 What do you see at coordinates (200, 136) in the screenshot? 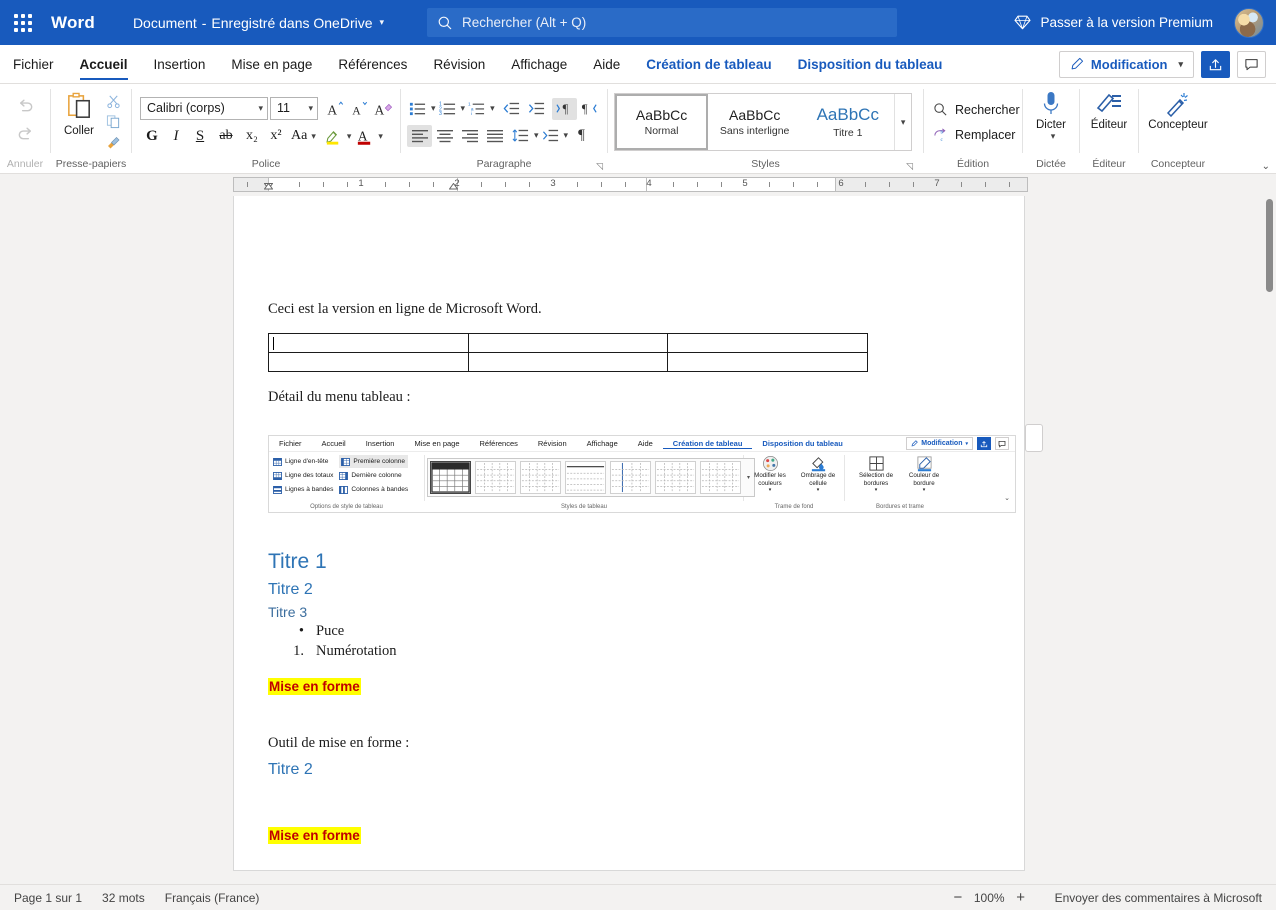
I see `underline-button: S` at bounding box center [200, 136].